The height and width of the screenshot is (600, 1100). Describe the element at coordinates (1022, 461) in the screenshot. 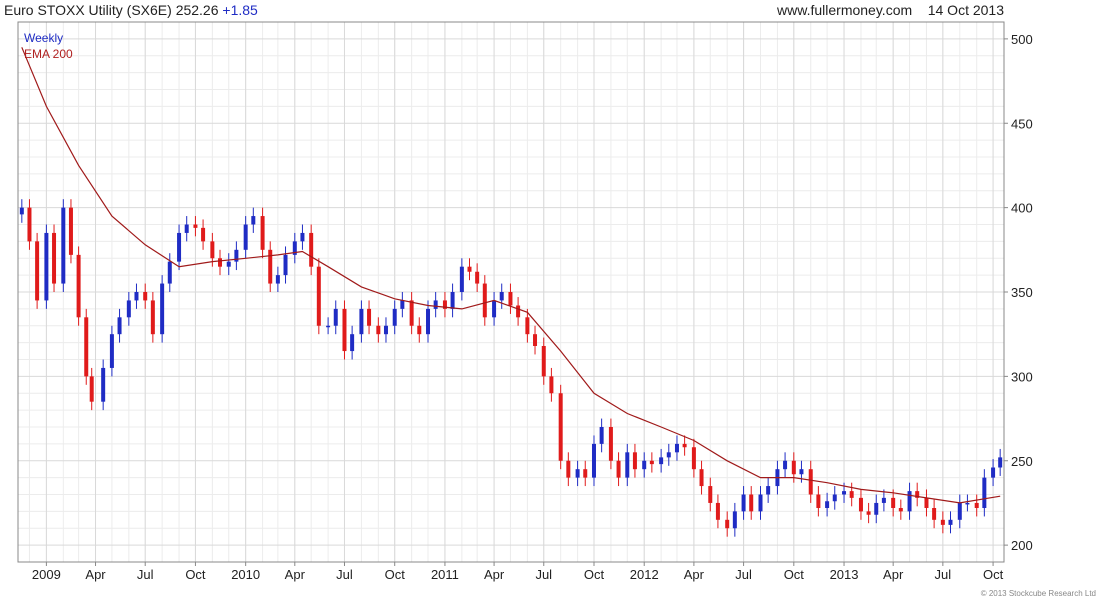

I see `y-tick-label: 250` at that location.